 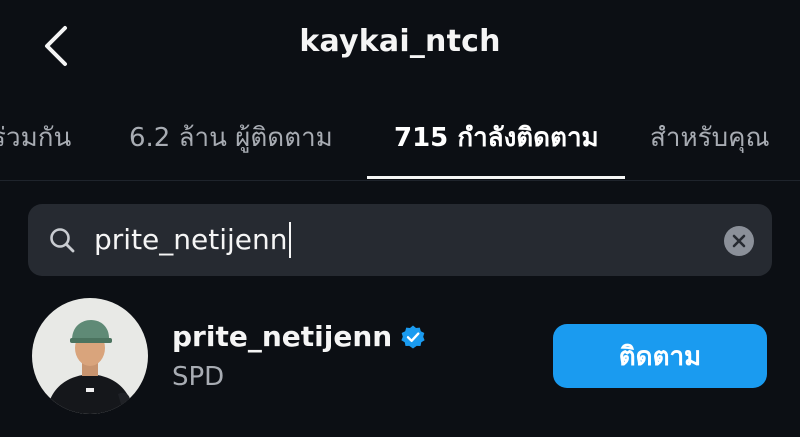 I want to click on tab-for-you: สำหรับคุณ, so click(x=710, y=137).